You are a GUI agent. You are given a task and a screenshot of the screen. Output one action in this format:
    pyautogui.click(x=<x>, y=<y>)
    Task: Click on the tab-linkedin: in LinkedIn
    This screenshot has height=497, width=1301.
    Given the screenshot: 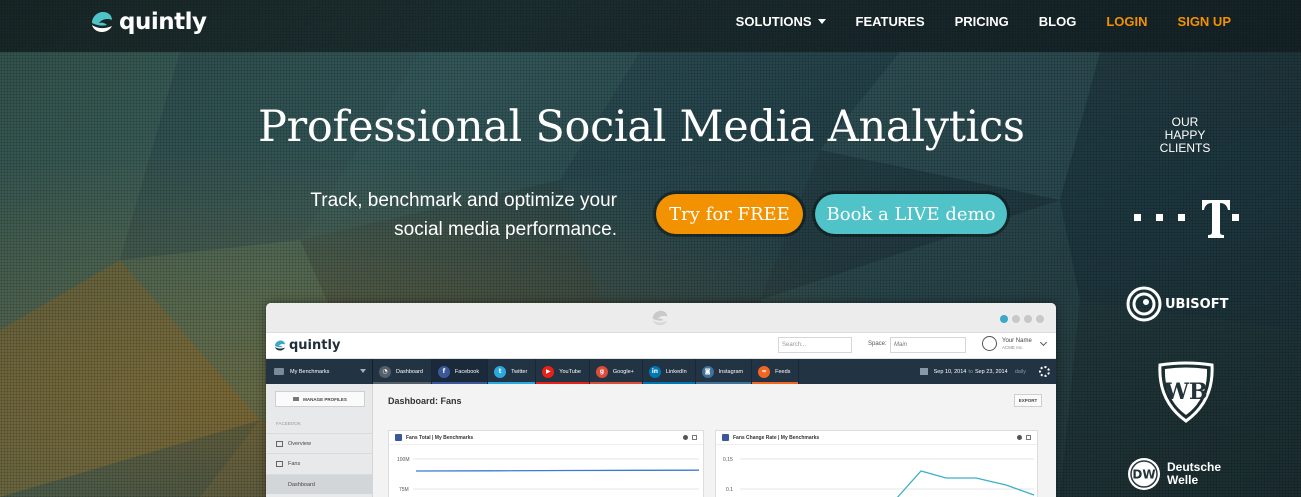 What is the action you would take?
    pyautogui.click(x=669, y=371)
    